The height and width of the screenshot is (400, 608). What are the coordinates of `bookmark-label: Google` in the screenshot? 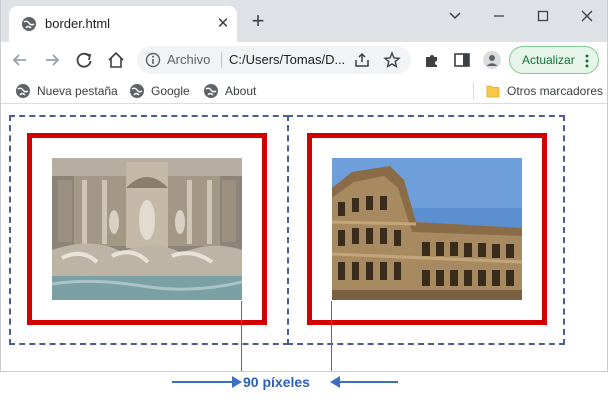 It's located at (170, 91).